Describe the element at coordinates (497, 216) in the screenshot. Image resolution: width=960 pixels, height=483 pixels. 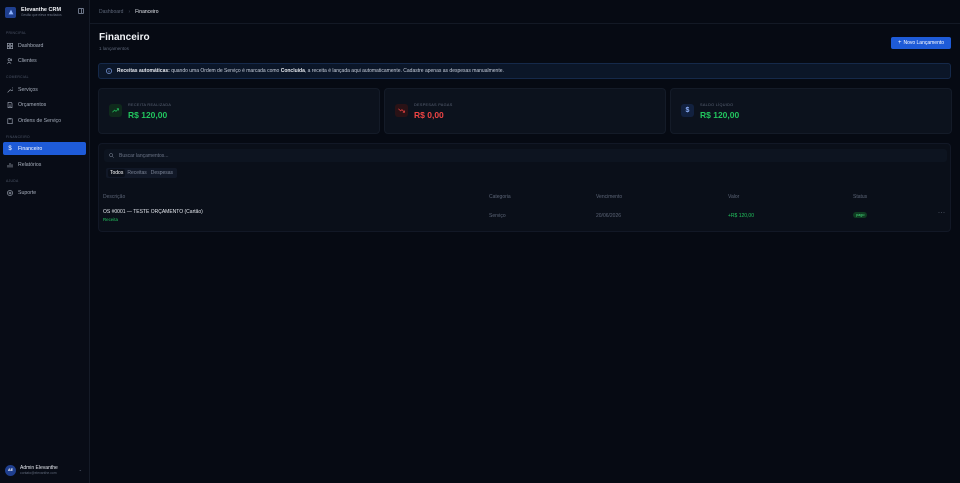
I see `entry-category: Serviço` at that location.